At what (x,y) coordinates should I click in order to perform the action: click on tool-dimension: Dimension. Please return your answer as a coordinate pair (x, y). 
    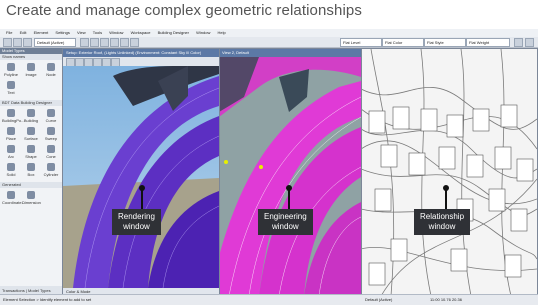
    Looking at the image, I should click on (31, 199).